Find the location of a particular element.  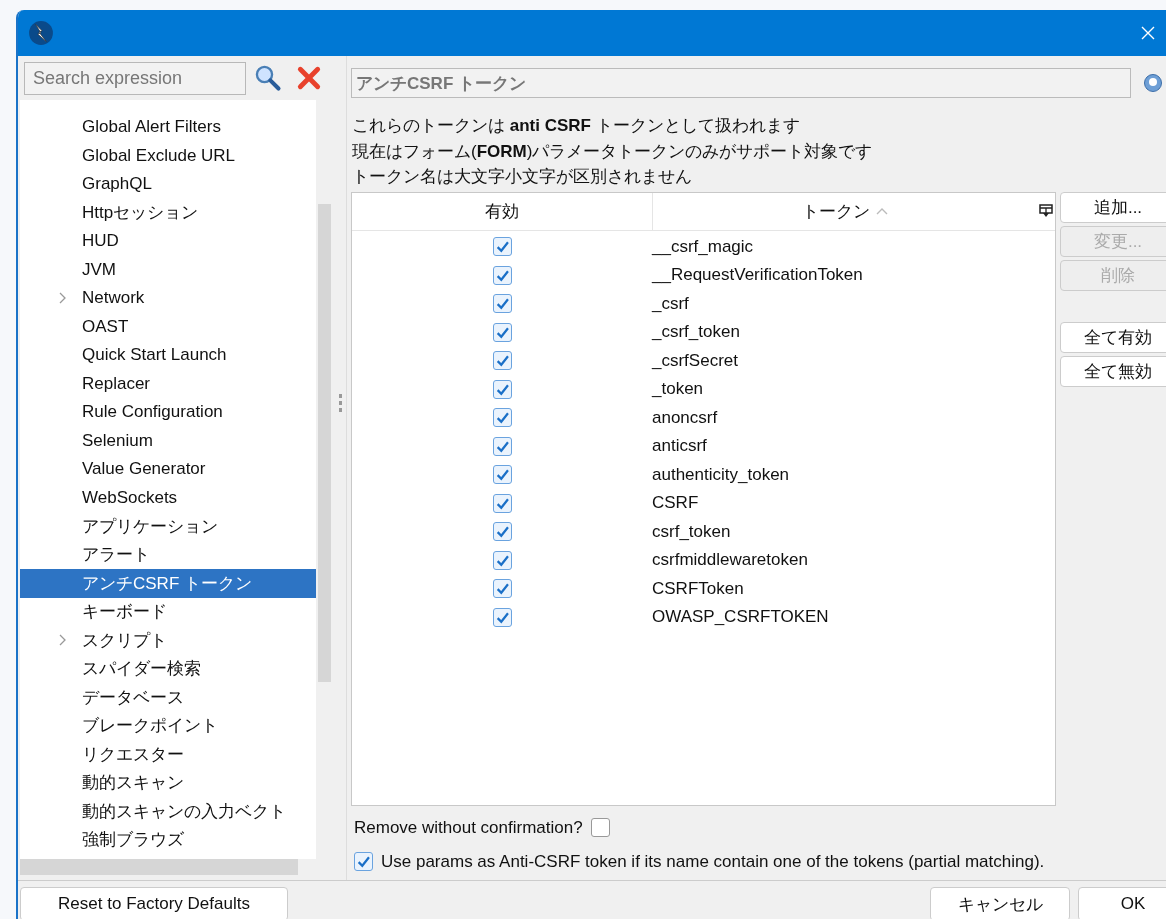

ok-button: OK is located at coordinates (1122, 903).